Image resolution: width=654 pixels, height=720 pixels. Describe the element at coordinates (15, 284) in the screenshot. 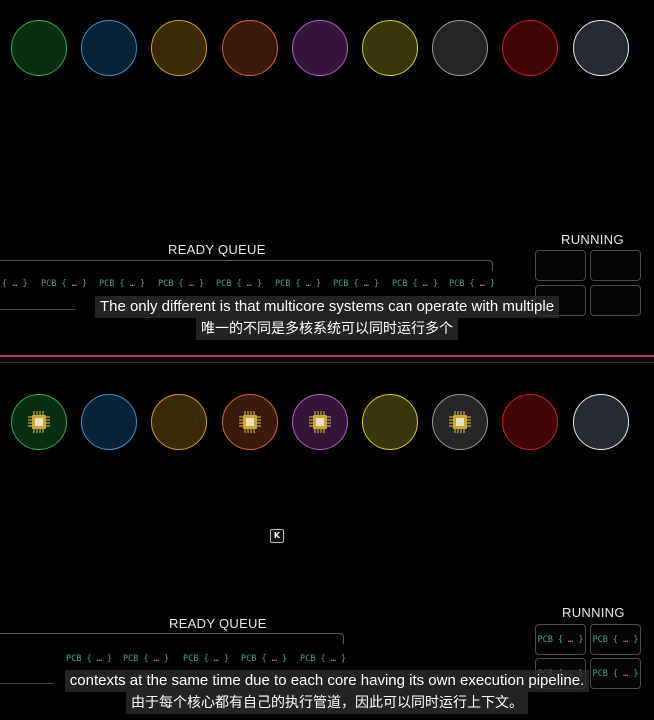

I see `pcb-item: { … }` at that location.